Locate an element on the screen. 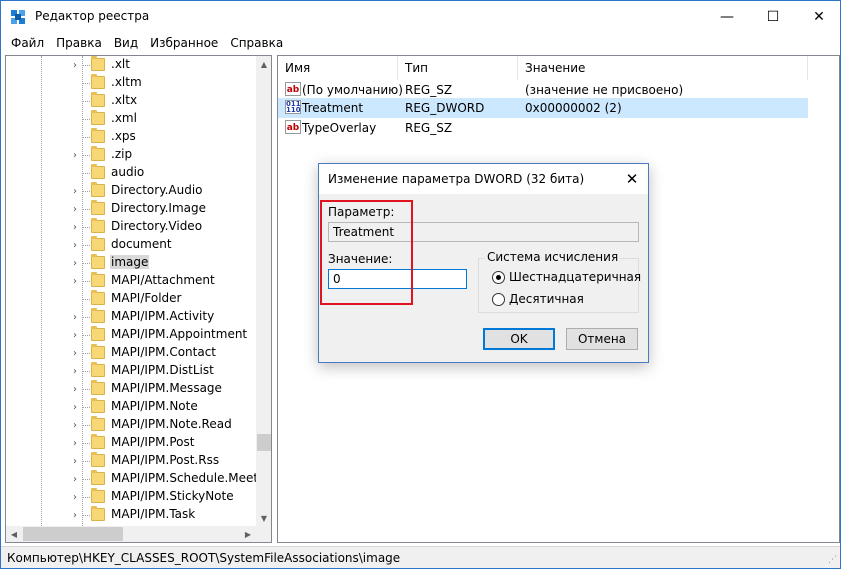 This screenshot has width=841, height=569. scroll-up-icon: ▲ is located at coordinates (263, 64).